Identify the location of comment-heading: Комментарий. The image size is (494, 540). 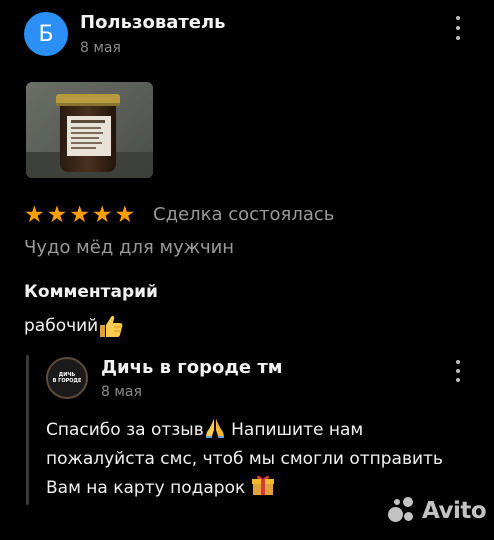
(91, 292).